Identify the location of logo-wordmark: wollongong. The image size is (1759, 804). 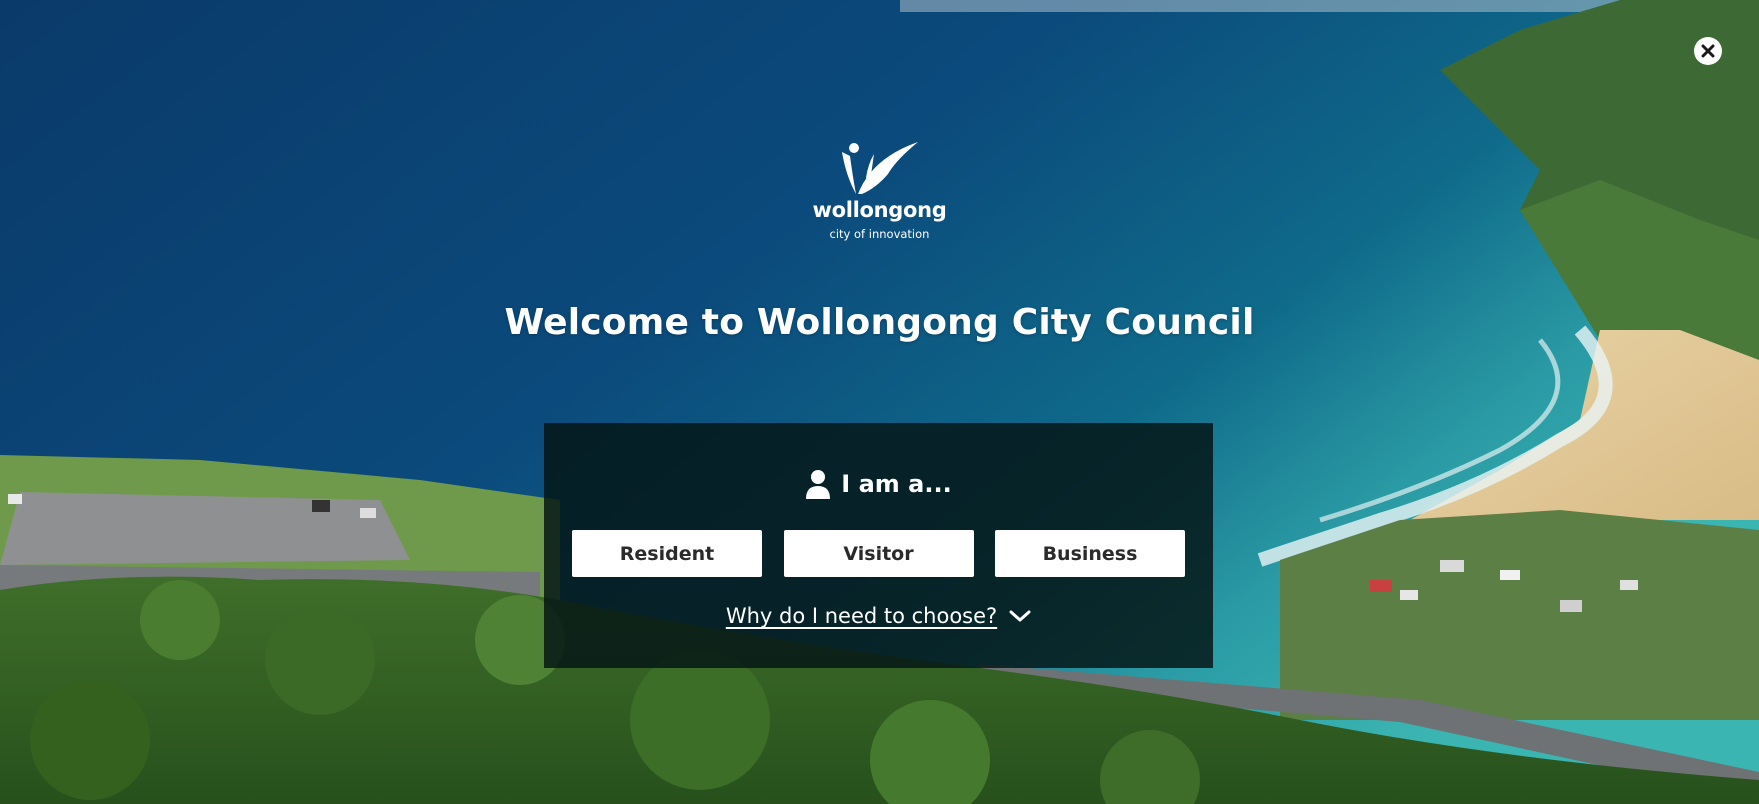
(879, 210).